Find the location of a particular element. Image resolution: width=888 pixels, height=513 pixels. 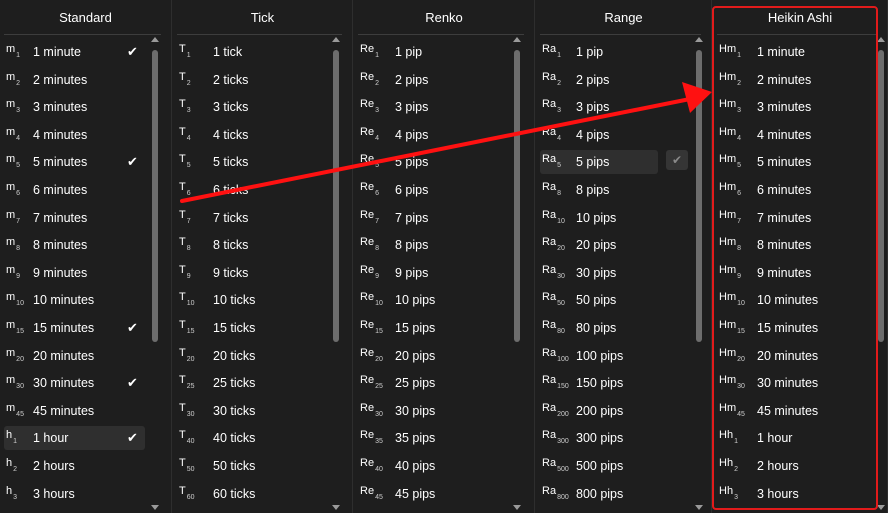

list-item: Re7 7 pips is located at coordinates (444, 218).